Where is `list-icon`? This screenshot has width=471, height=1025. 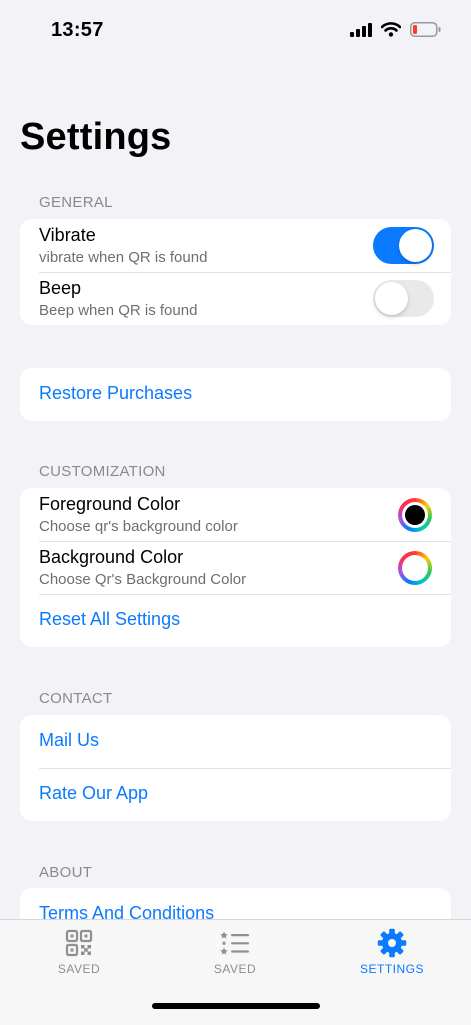
list-icon is located at coordinates (234, 943).